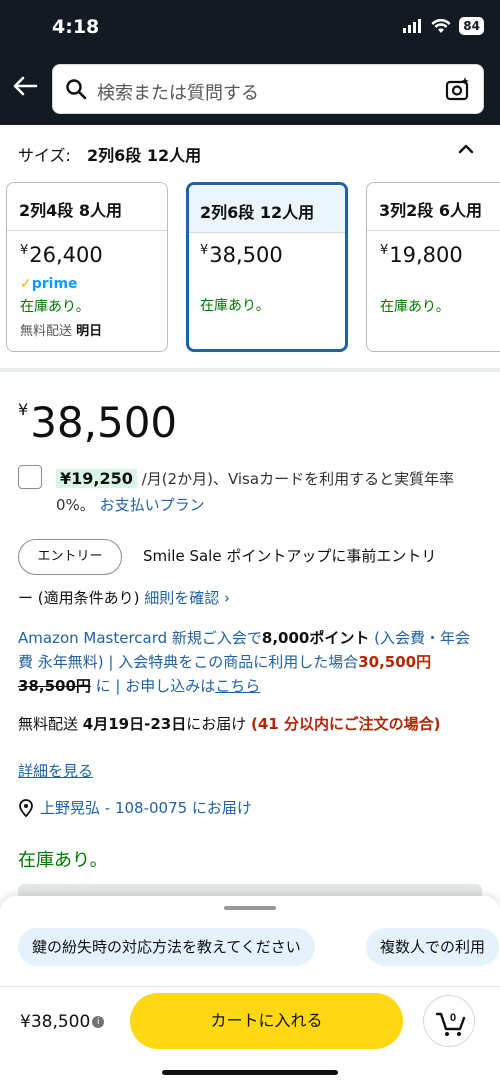 This screenshot has width=500, height=1080. I want to click on stock-status: 在庫あり。, so click(63, 860).